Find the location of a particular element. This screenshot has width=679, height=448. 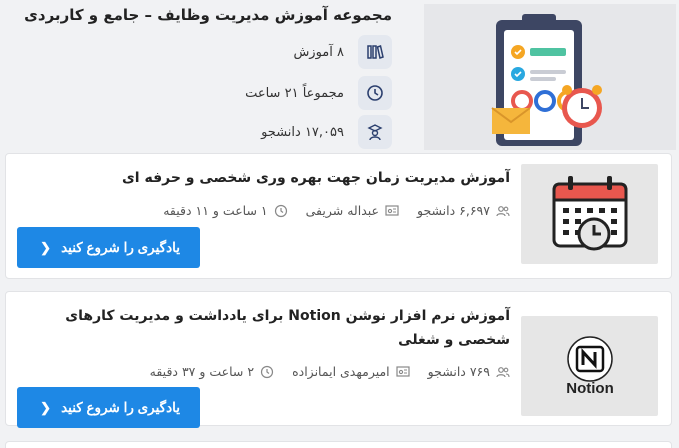

bundle-thumbnail is located at coordinates (550, 77).